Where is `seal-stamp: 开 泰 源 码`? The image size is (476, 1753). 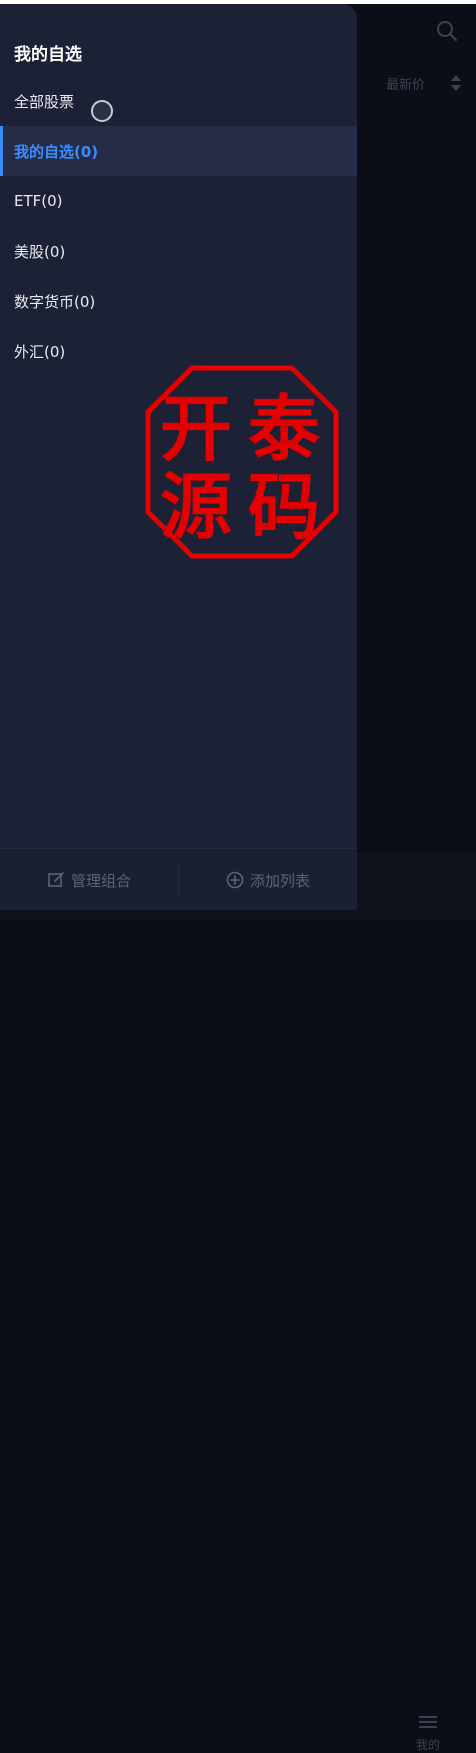 seal-stamp: 开 泰 源 码 is located at coordinates (242, 462).